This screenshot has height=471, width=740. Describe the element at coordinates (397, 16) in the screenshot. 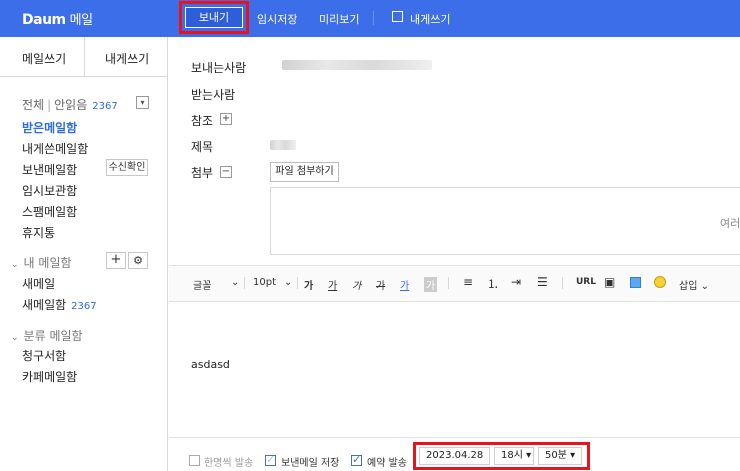

I see `self-write-checkbox` at that location.